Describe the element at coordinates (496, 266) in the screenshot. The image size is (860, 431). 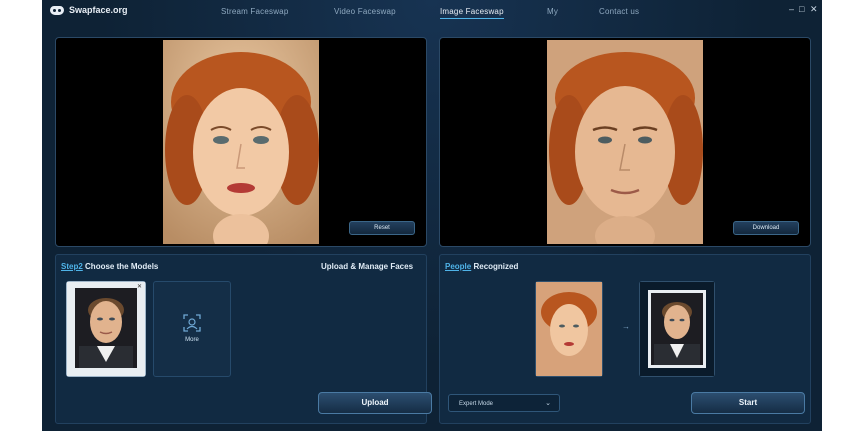
I see `people-title: Recognized` at that location.